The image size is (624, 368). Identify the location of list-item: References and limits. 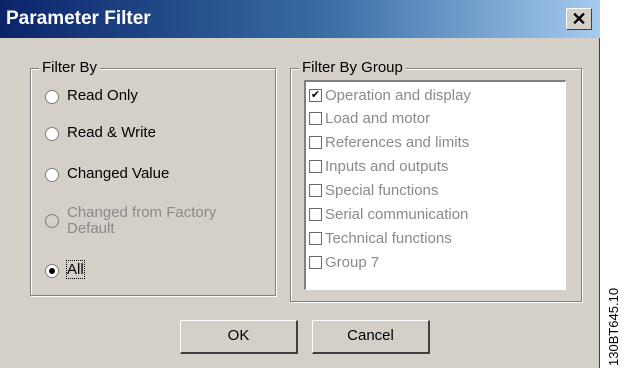
(389, 142).